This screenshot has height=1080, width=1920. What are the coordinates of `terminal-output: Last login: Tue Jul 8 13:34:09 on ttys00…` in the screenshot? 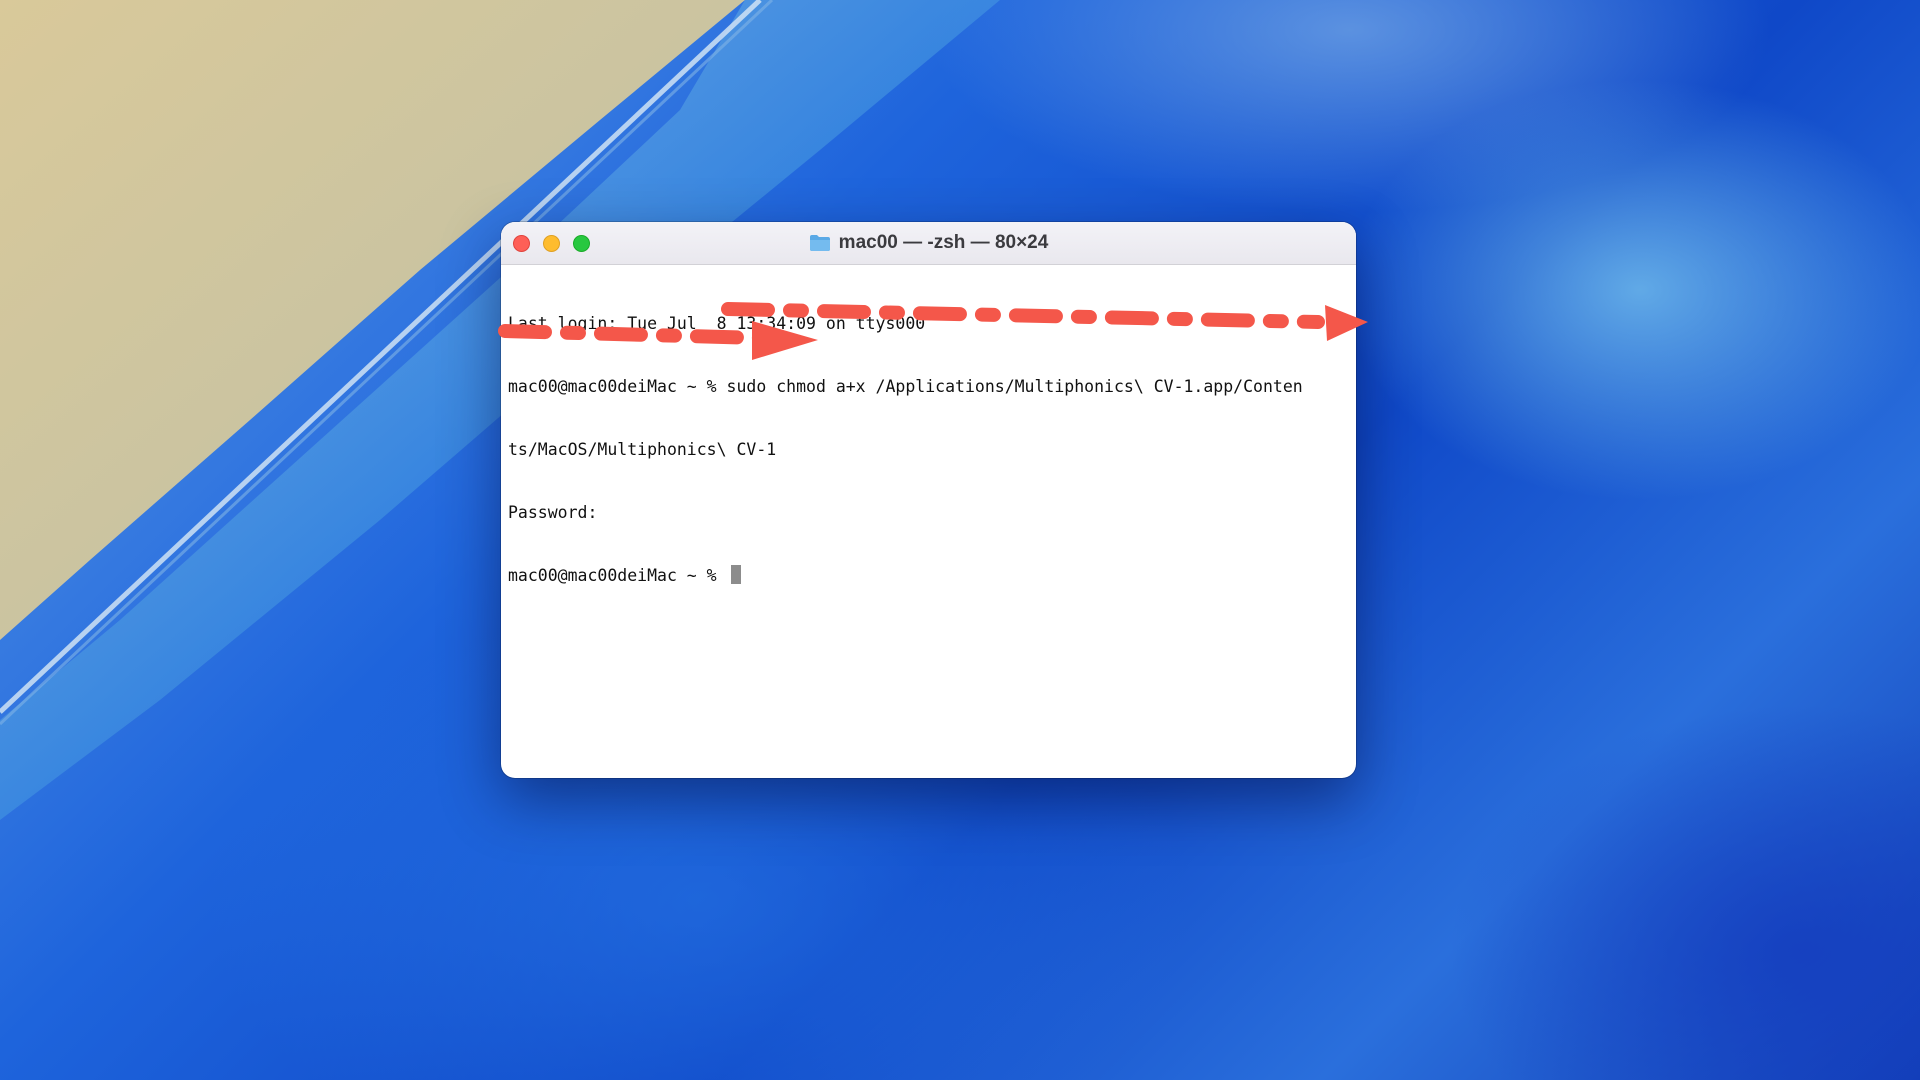 It's located at (929, 449).